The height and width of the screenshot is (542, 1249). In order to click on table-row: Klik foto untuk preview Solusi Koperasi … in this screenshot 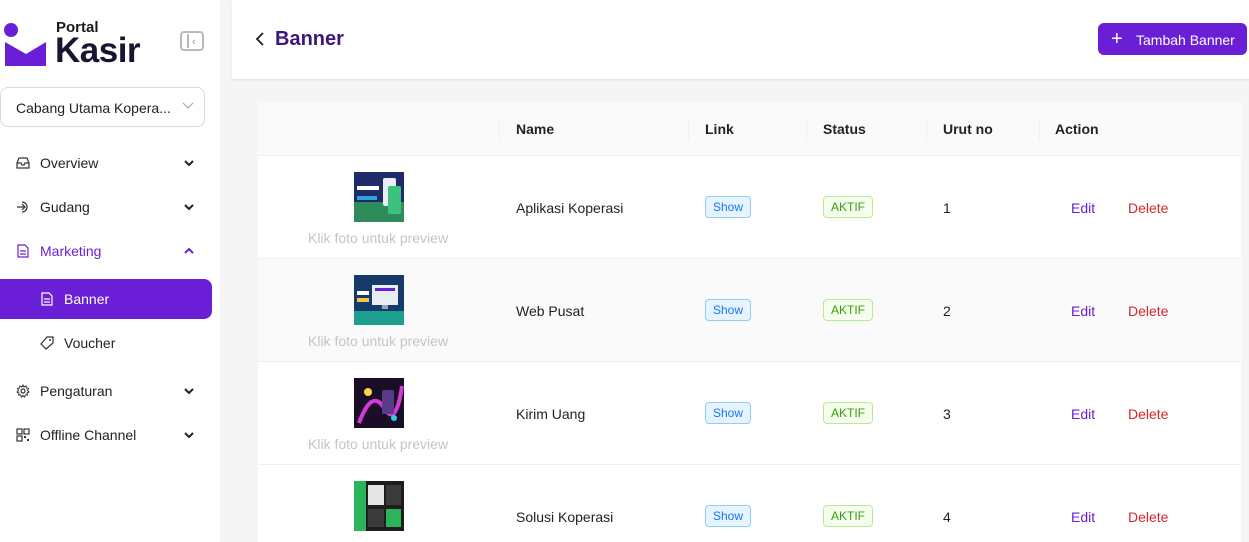, I will do `click(749, 503)`.